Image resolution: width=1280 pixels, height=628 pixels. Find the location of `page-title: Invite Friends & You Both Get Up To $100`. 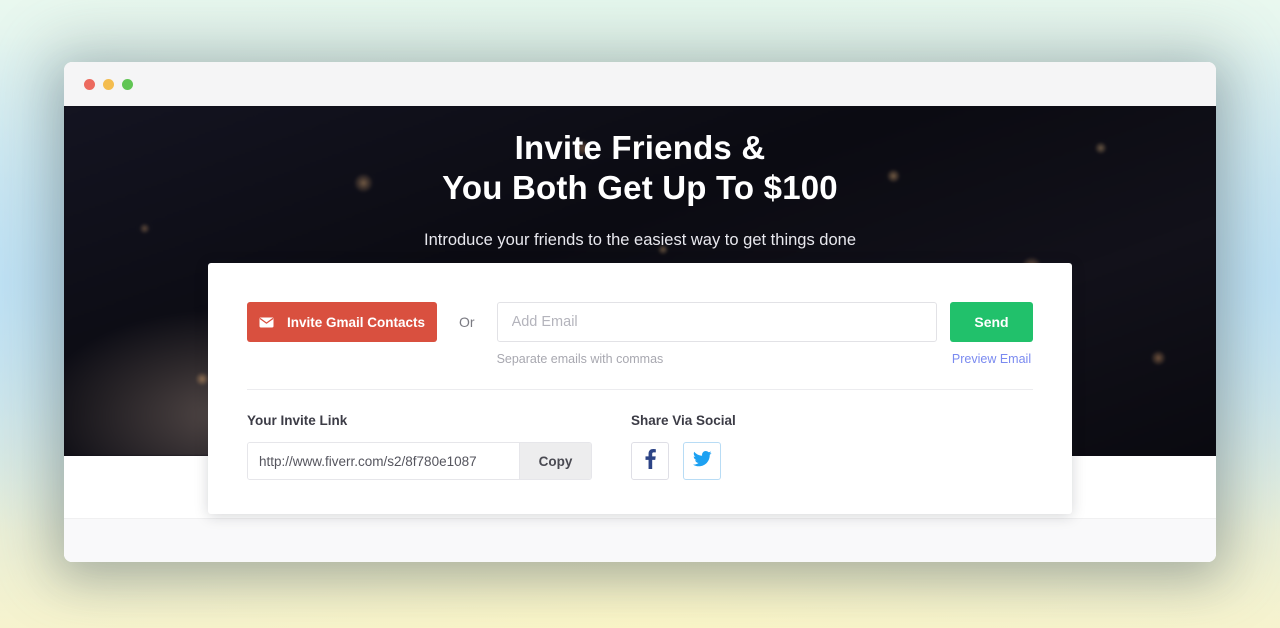

page-title: Invite Friends & You Both Get Up To $100 is located at coordinates (640, 167).